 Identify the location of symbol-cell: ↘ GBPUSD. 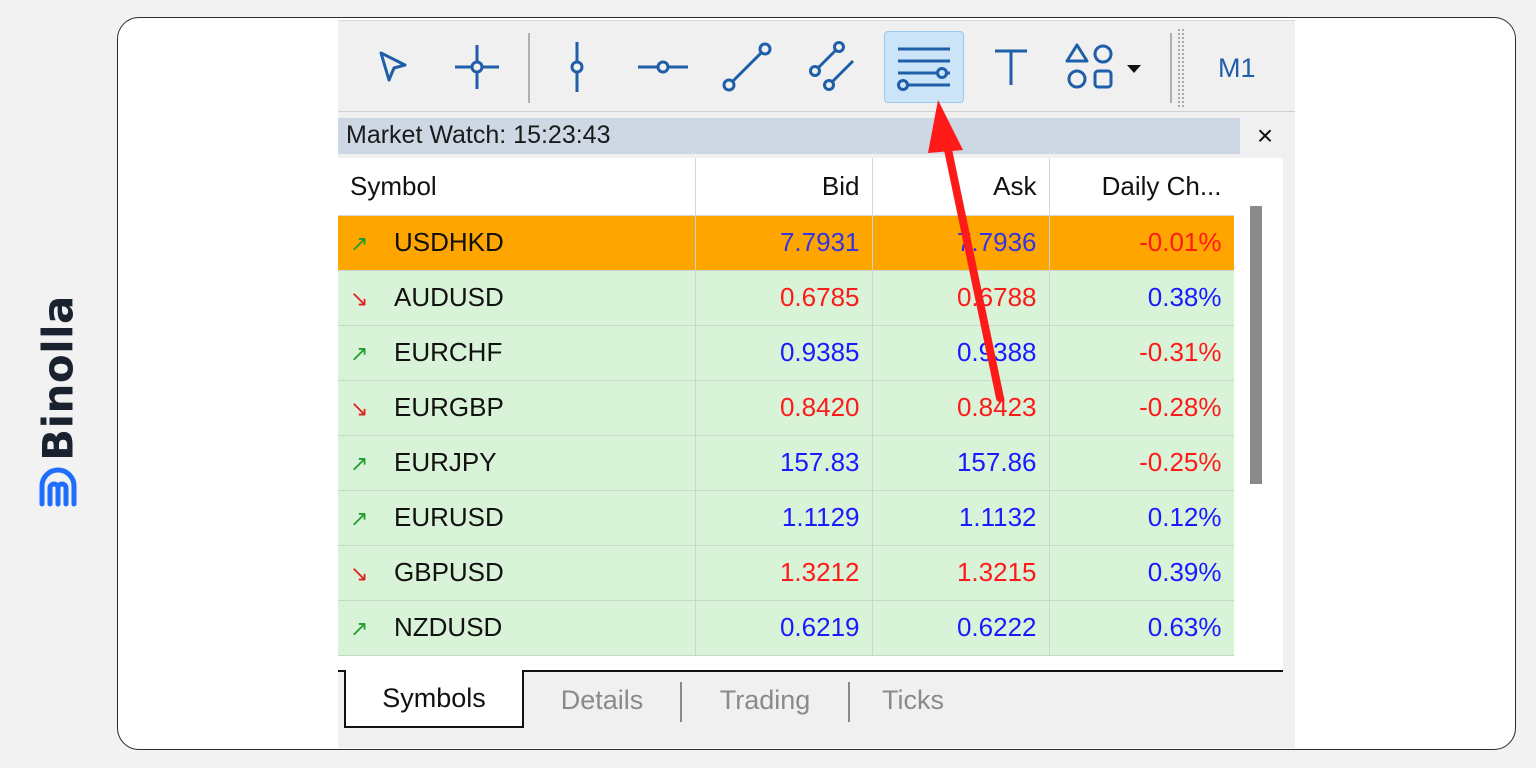
(517, 573).